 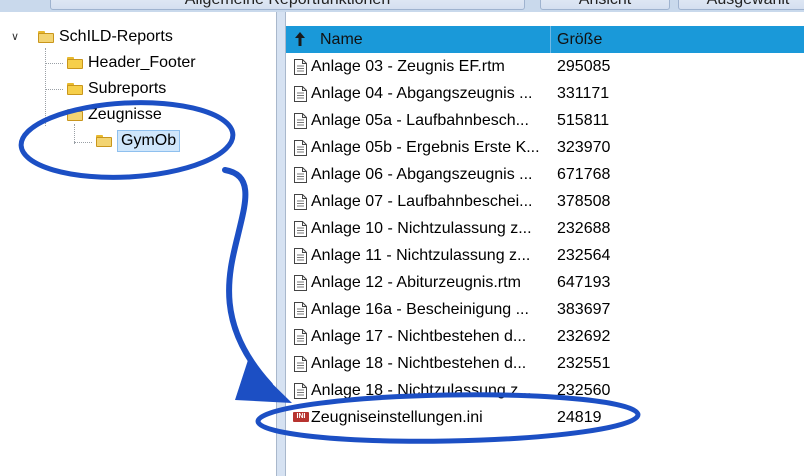 I want to click on tree-node-gymob: GymOb, so click(x=138, y=141).